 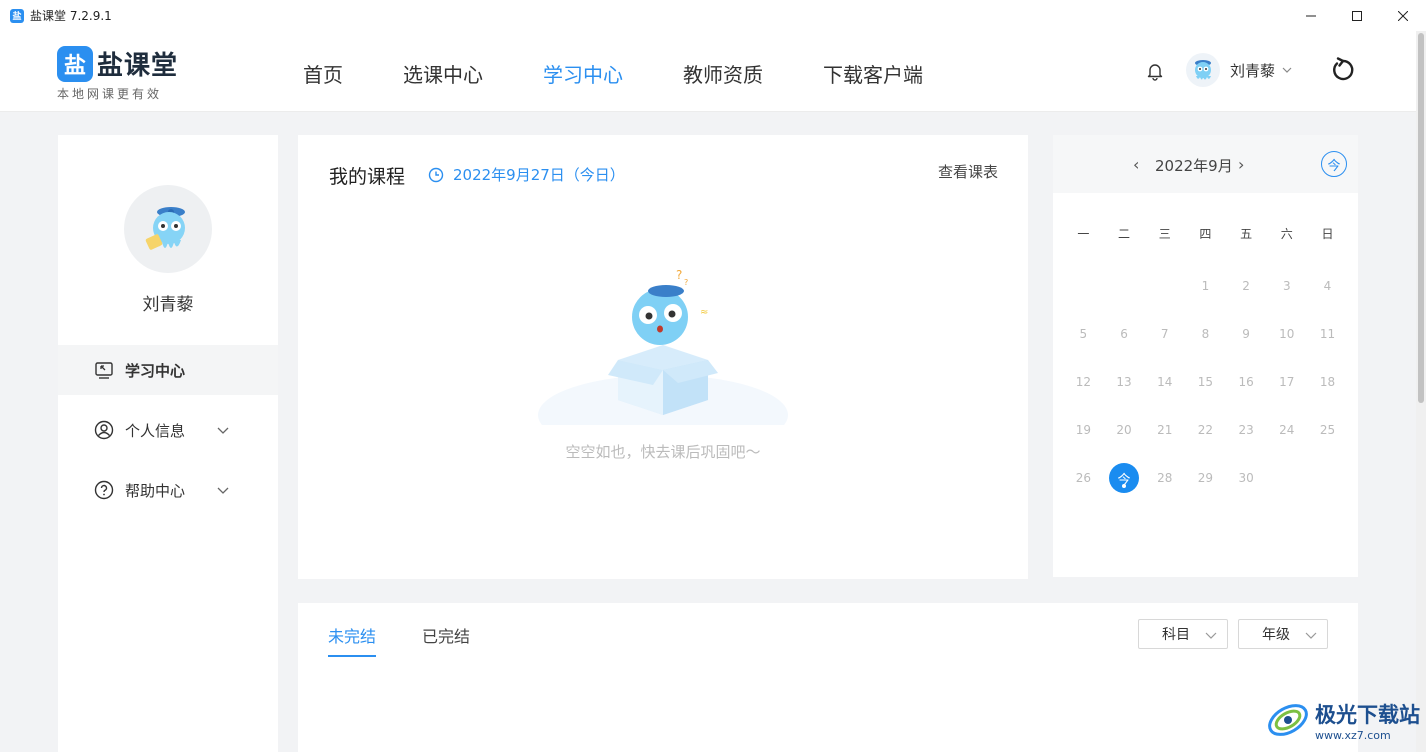 What do you see at coordinates (1083, 490) in the screenshot?
I see `calendar-day: 26` at bounding box center [1083, 490].